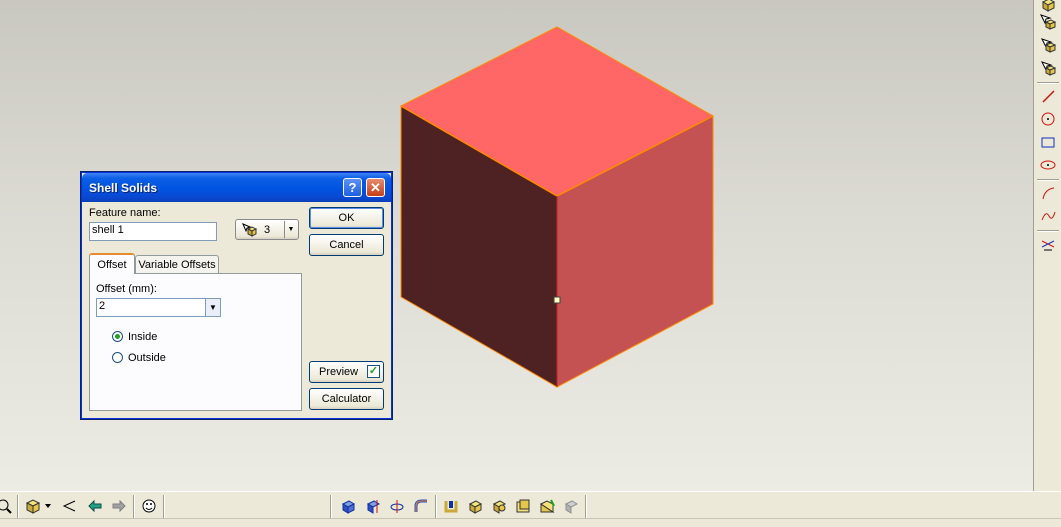 The image size is (1061, 527). What do you see at coordinates (119, 506) in the screenshot?
I see `forward-arrow-icon` at bounding box center [119, 506].